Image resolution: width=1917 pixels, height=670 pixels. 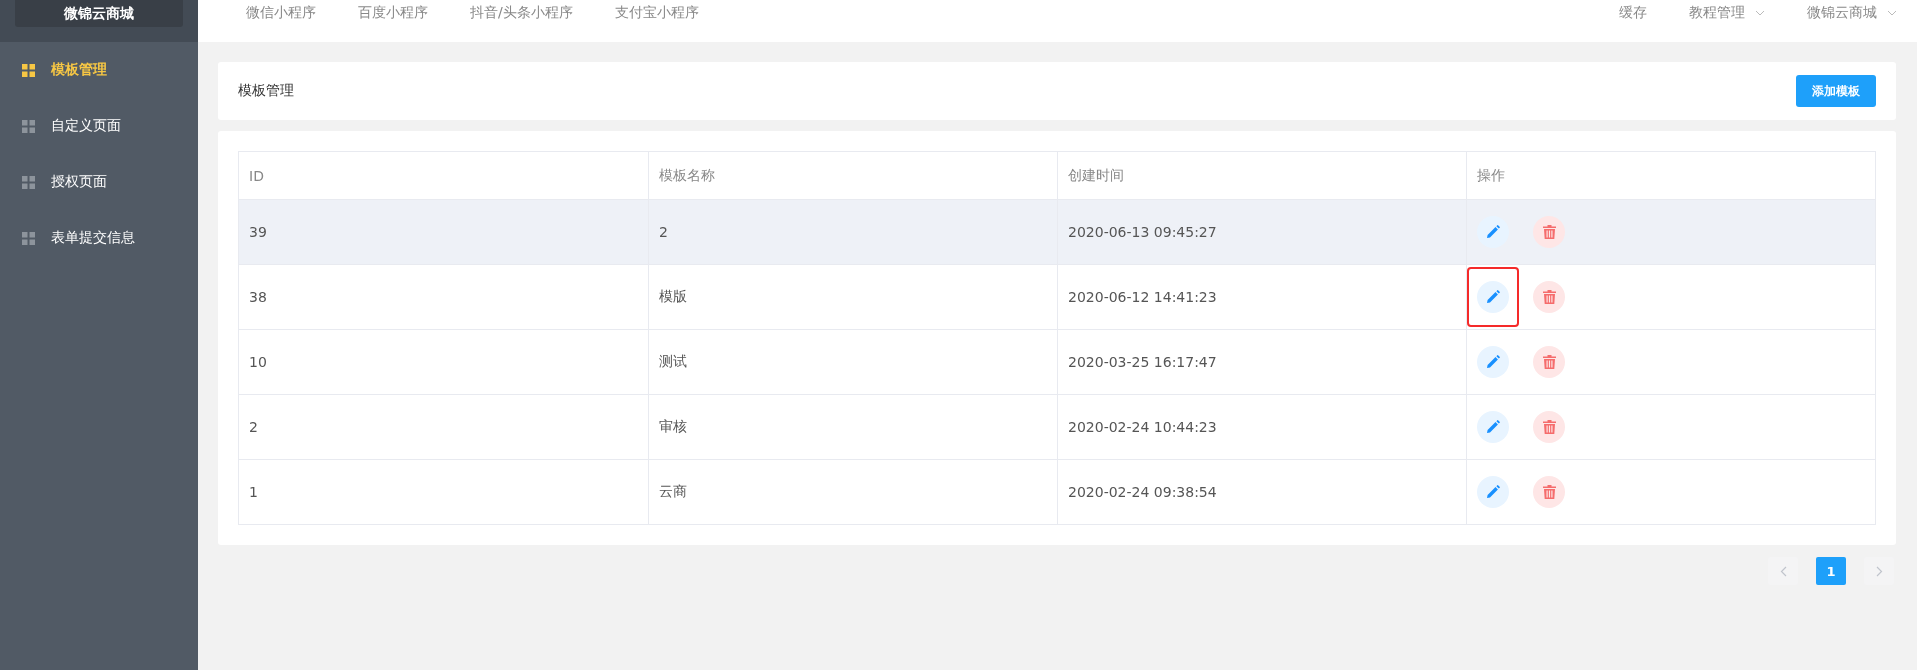 What do you see at coordinates (266, 91) in the screenshot?
I see `page-title: 模板管理` at bounding box center [266, 91].